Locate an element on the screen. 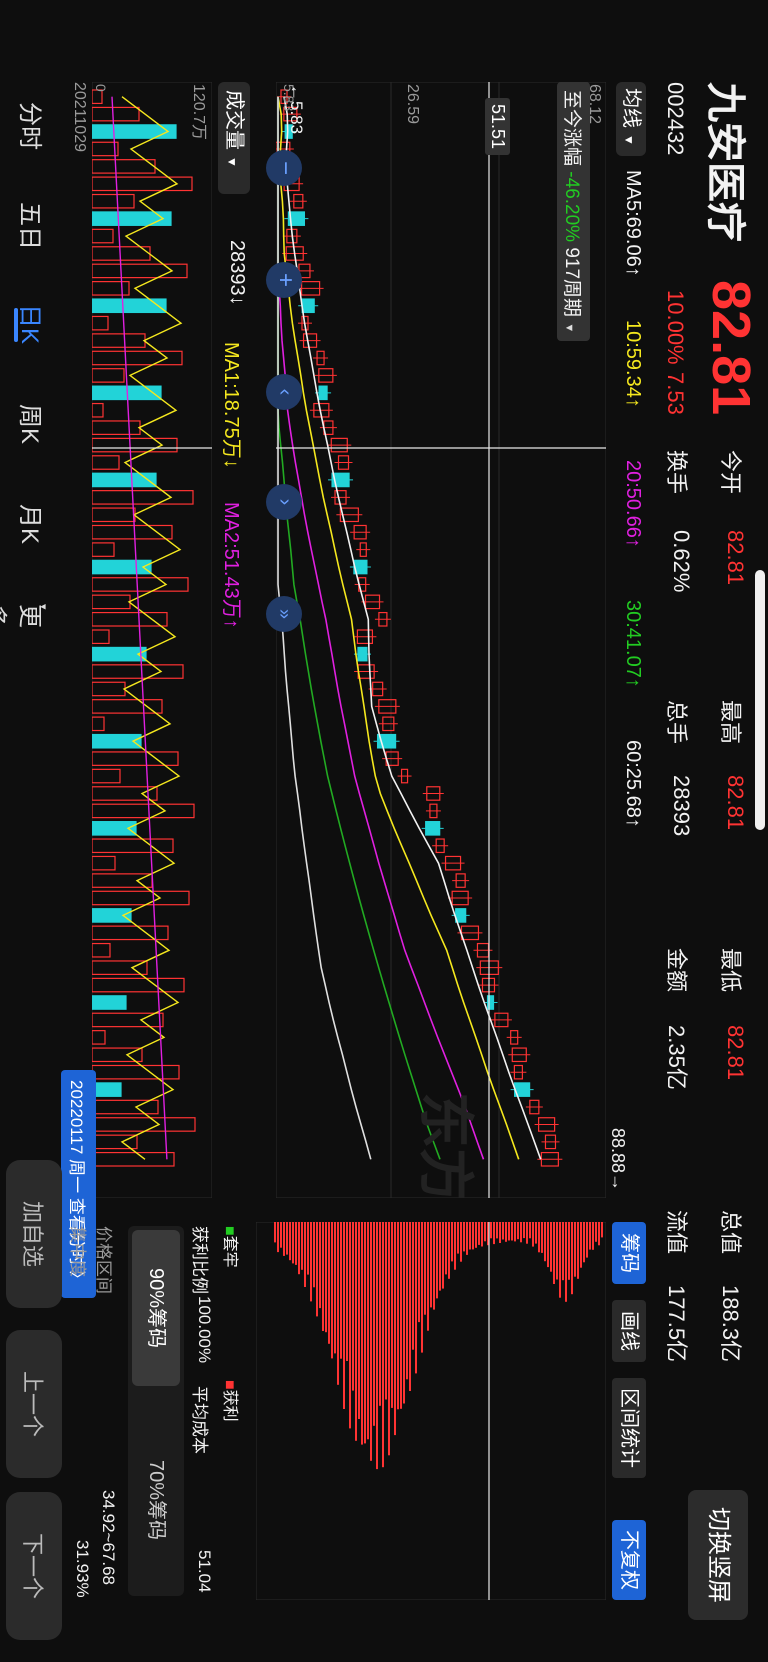 The image size is (768, 1662). price-range-value: 34.92~67.68 is located at coordinates (108, 1538).